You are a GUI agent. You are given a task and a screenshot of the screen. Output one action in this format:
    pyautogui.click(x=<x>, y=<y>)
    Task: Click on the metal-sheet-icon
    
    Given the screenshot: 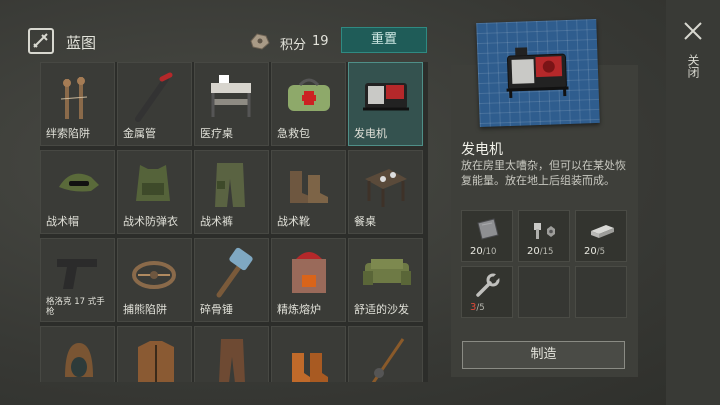 What is the action you would take?
    pyautogui.click(x=488, y=229)
    